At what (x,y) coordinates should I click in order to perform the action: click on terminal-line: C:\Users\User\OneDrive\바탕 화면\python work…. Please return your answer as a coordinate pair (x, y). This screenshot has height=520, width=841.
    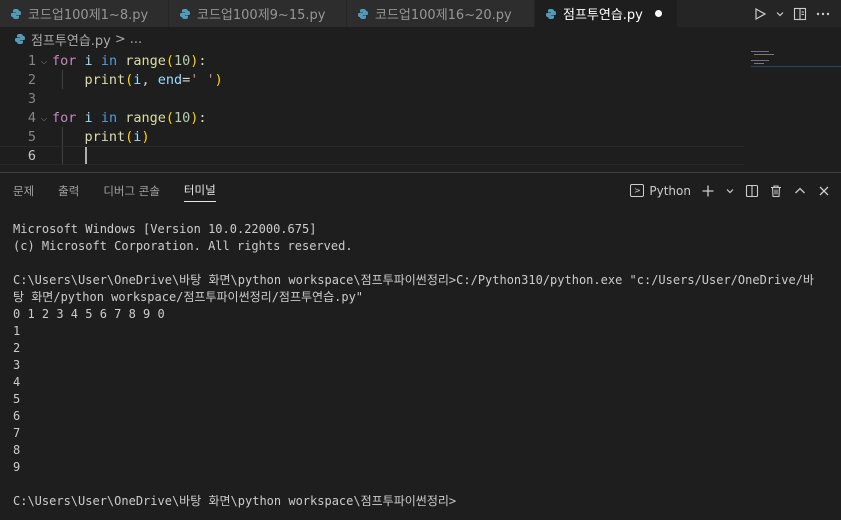
    Looking at the image, I should click on (413, 280).